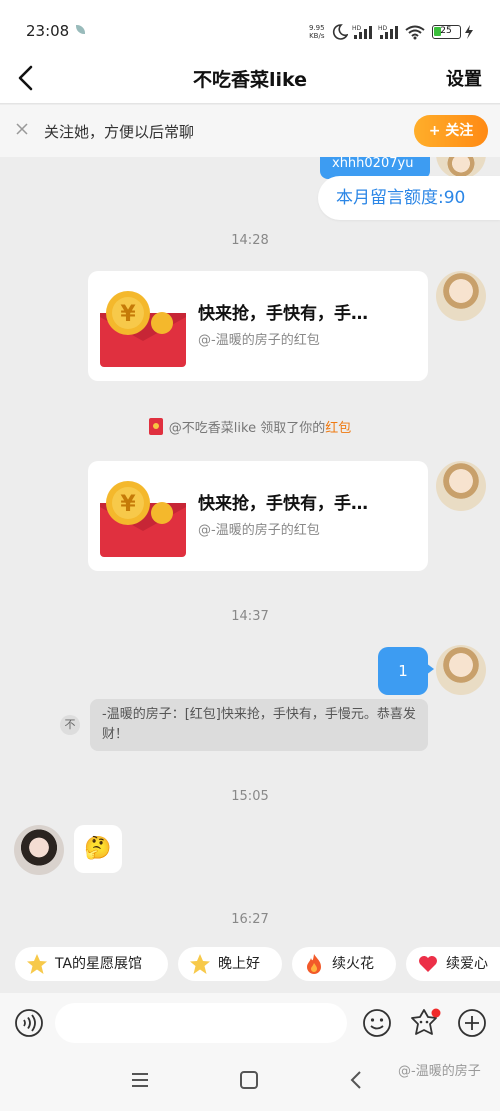  I want to click on follow-button: + 关注, so click(451, 131).